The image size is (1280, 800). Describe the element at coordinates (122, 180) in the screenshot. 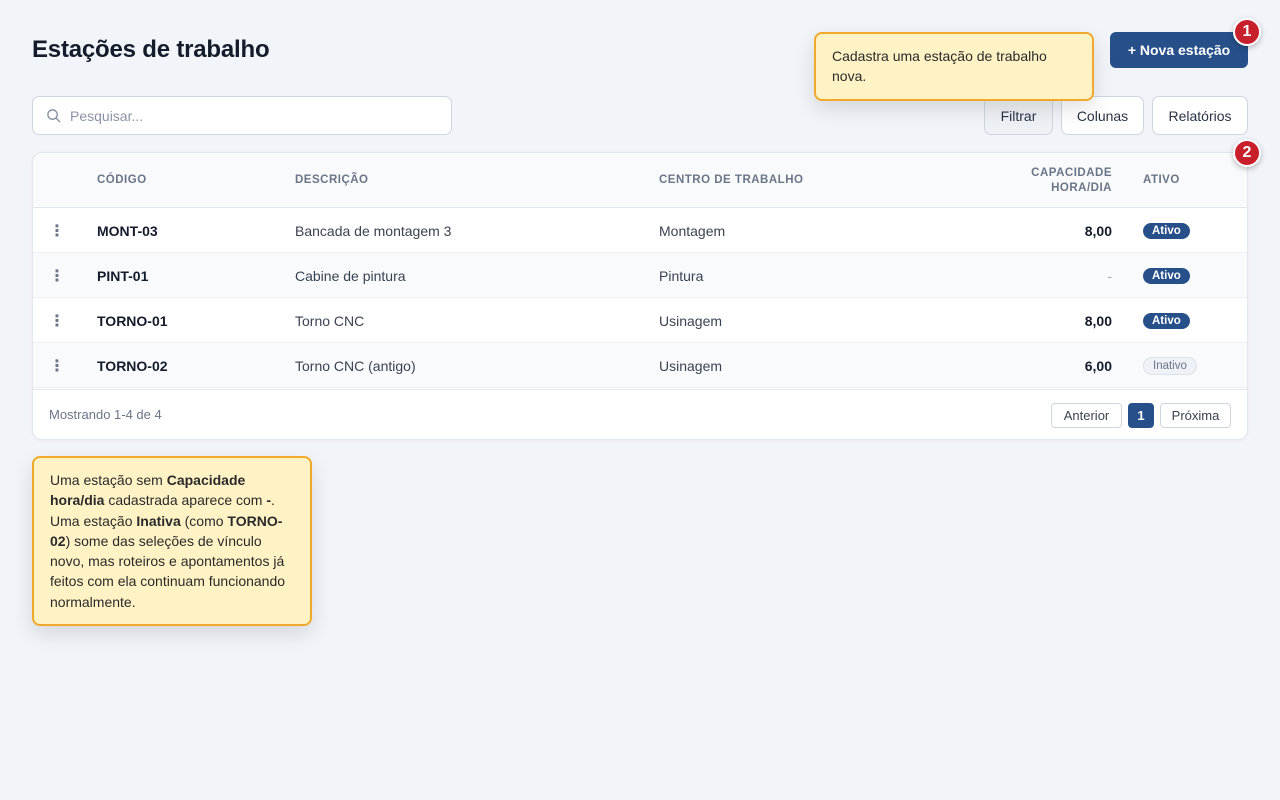

I see `column-header-code: CÓDIGO` at that location.